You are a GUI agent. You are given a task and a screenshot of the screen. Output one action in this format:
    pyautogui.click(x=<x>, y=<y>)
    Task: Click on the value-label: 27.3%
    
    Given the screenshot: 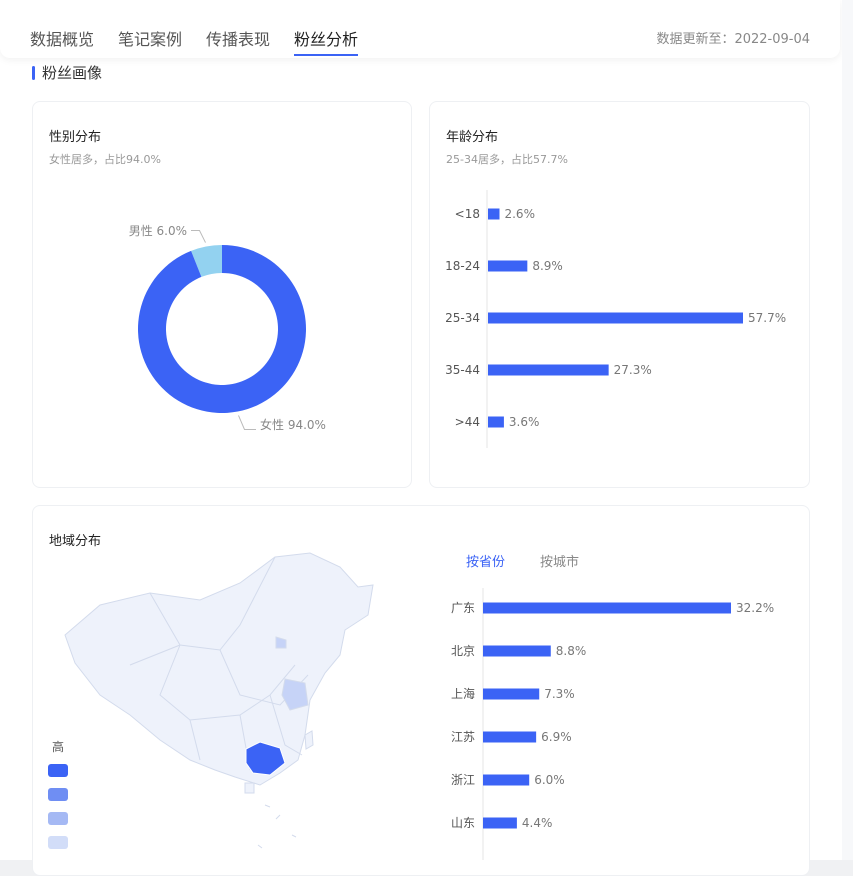 What is the action you would take?
    pyautogui.click(x=633, y=370)
    